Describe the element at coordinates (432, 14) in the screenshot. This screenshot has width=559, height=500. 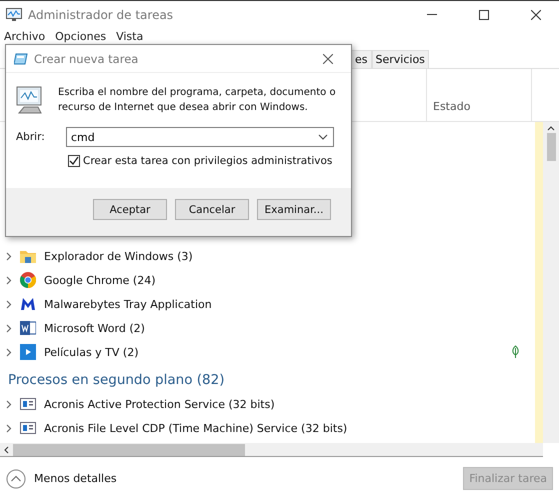
I see `minimize-icon` at that location.